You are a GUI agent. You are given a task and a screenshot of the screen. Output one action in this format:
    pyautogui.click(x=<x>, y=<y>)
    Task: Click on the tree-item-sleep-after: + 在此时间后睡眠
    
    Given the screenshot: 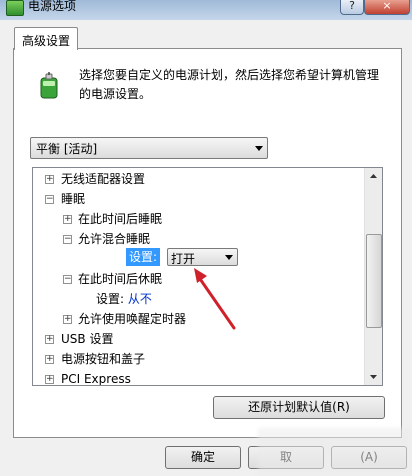 What is the action you would take?
    pyautogui.click(x=112, y=219)
    